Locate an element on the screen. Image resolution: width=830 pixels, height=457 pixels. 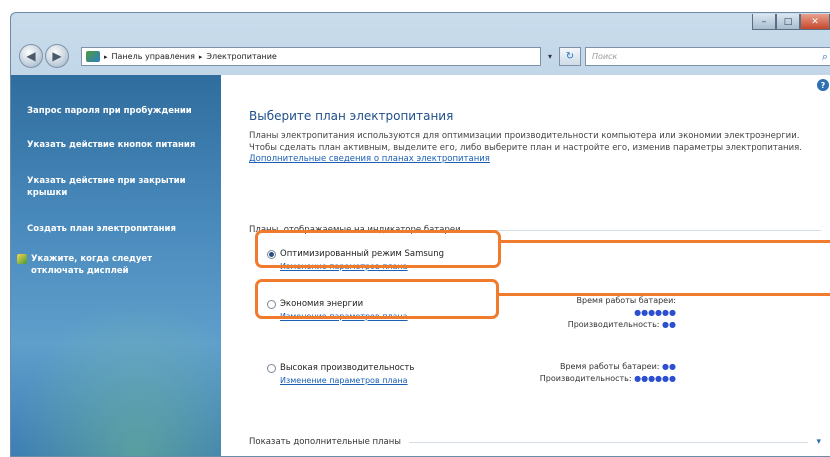
back-button: ◀ is located at coordinates (31, 56).